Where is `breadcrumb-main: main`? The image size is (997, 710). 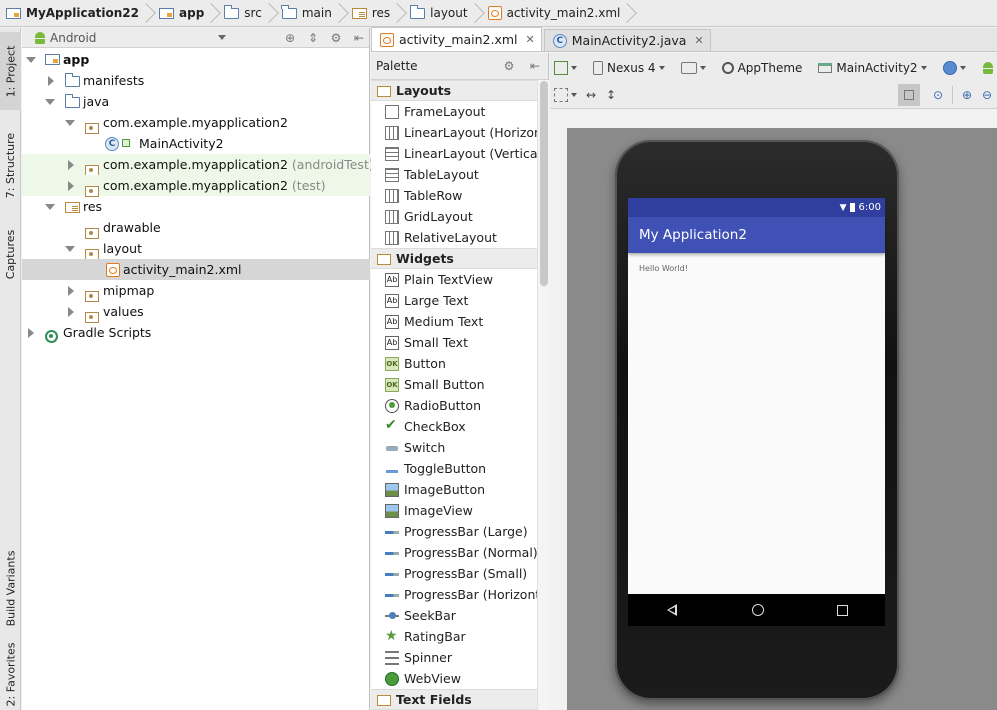 breadcrumb-main: main is located at coordinates (316, 13).